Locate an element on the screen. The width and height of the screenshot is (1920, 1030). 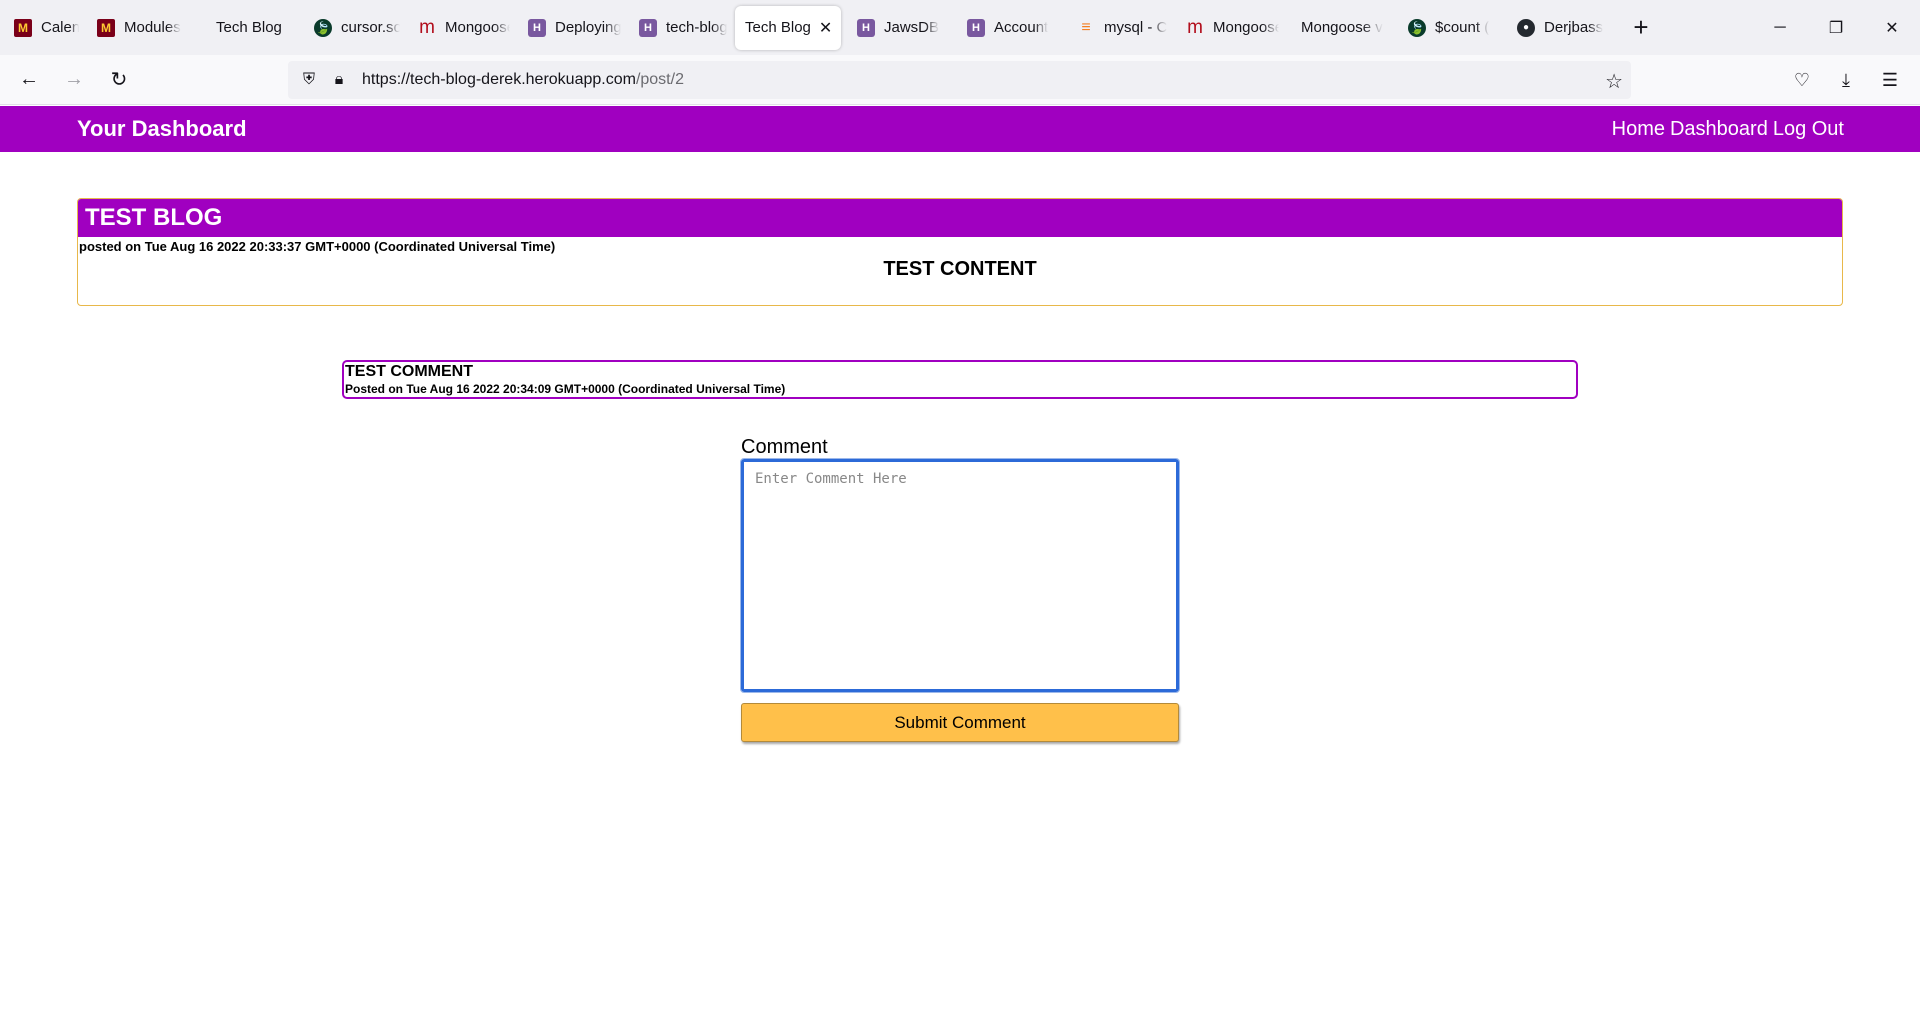
tab-label: Account is located at coordinates (1021, 27).